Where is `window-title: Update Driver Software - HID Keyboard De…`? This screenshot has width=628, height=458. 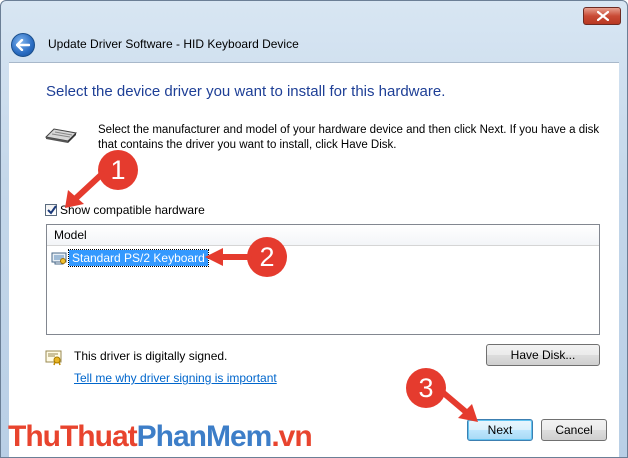
window-title: Update Driver Software - HID Keyboard De… is located at coordinates (173, 44).